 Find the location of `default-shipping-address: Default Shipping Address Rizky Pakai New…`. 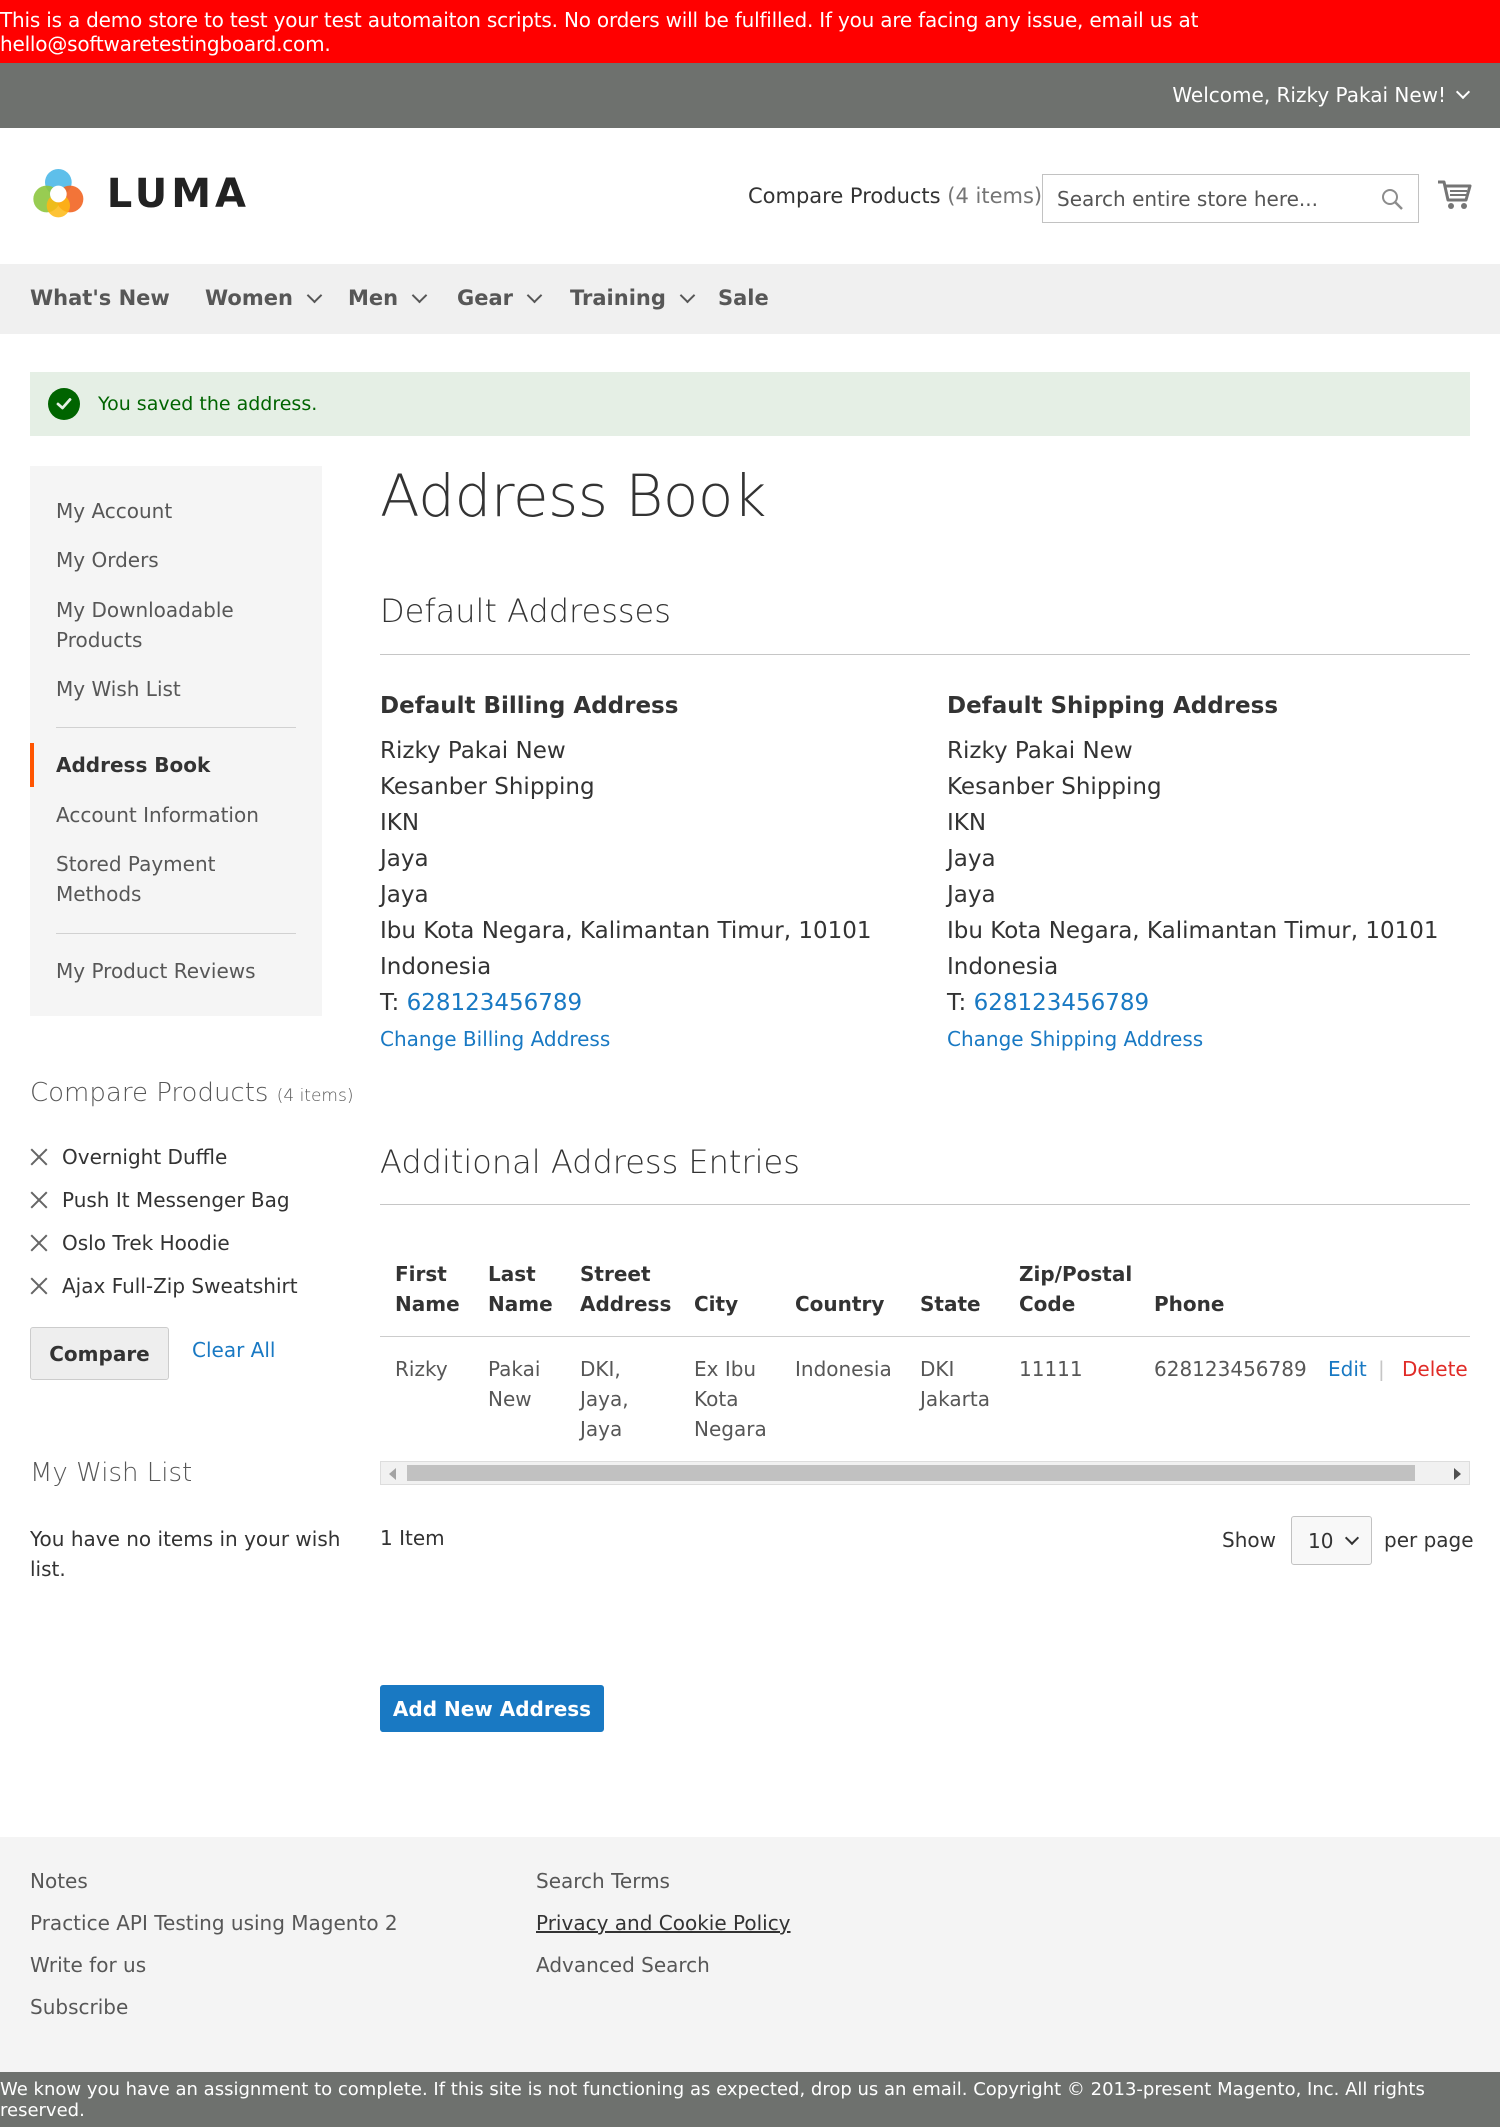

default-shipping-address: Default Shipping Address Rizky Pakai New… is located at coordinates (1207, 872).